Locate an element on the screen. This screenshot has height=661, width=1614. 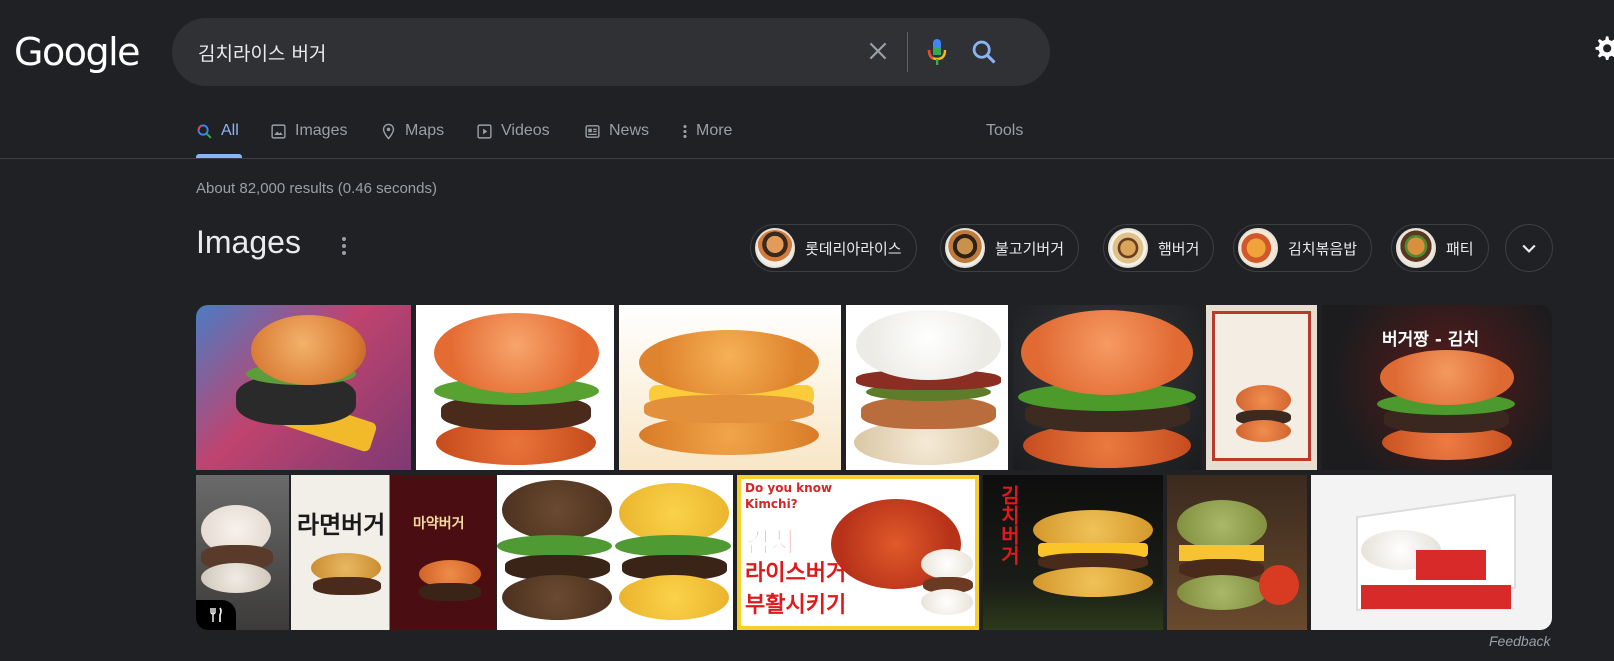
images-section-title: Images is located at coordinates (248, 242).